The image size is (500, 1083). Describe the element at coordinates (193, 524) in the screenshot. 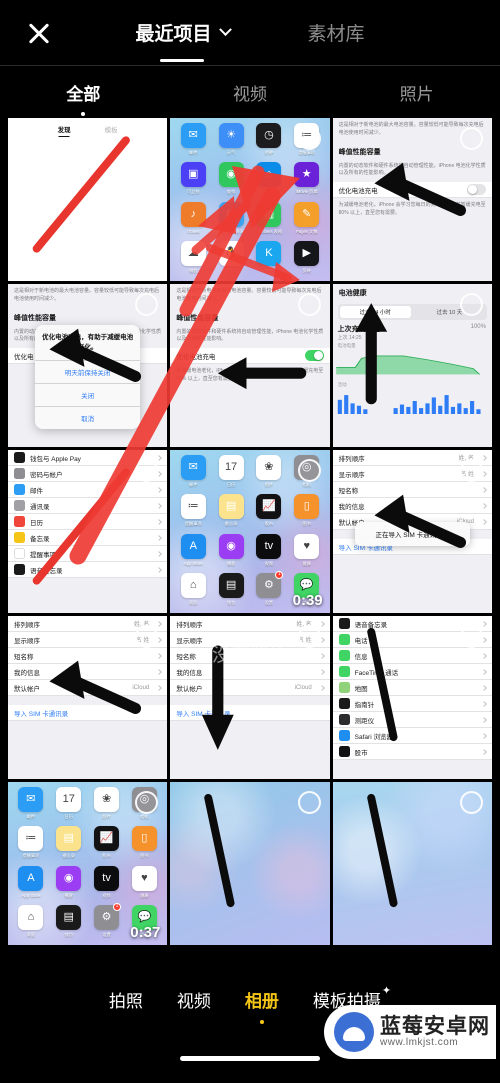

I see `app-icon-label: 提醒事项` at that location.